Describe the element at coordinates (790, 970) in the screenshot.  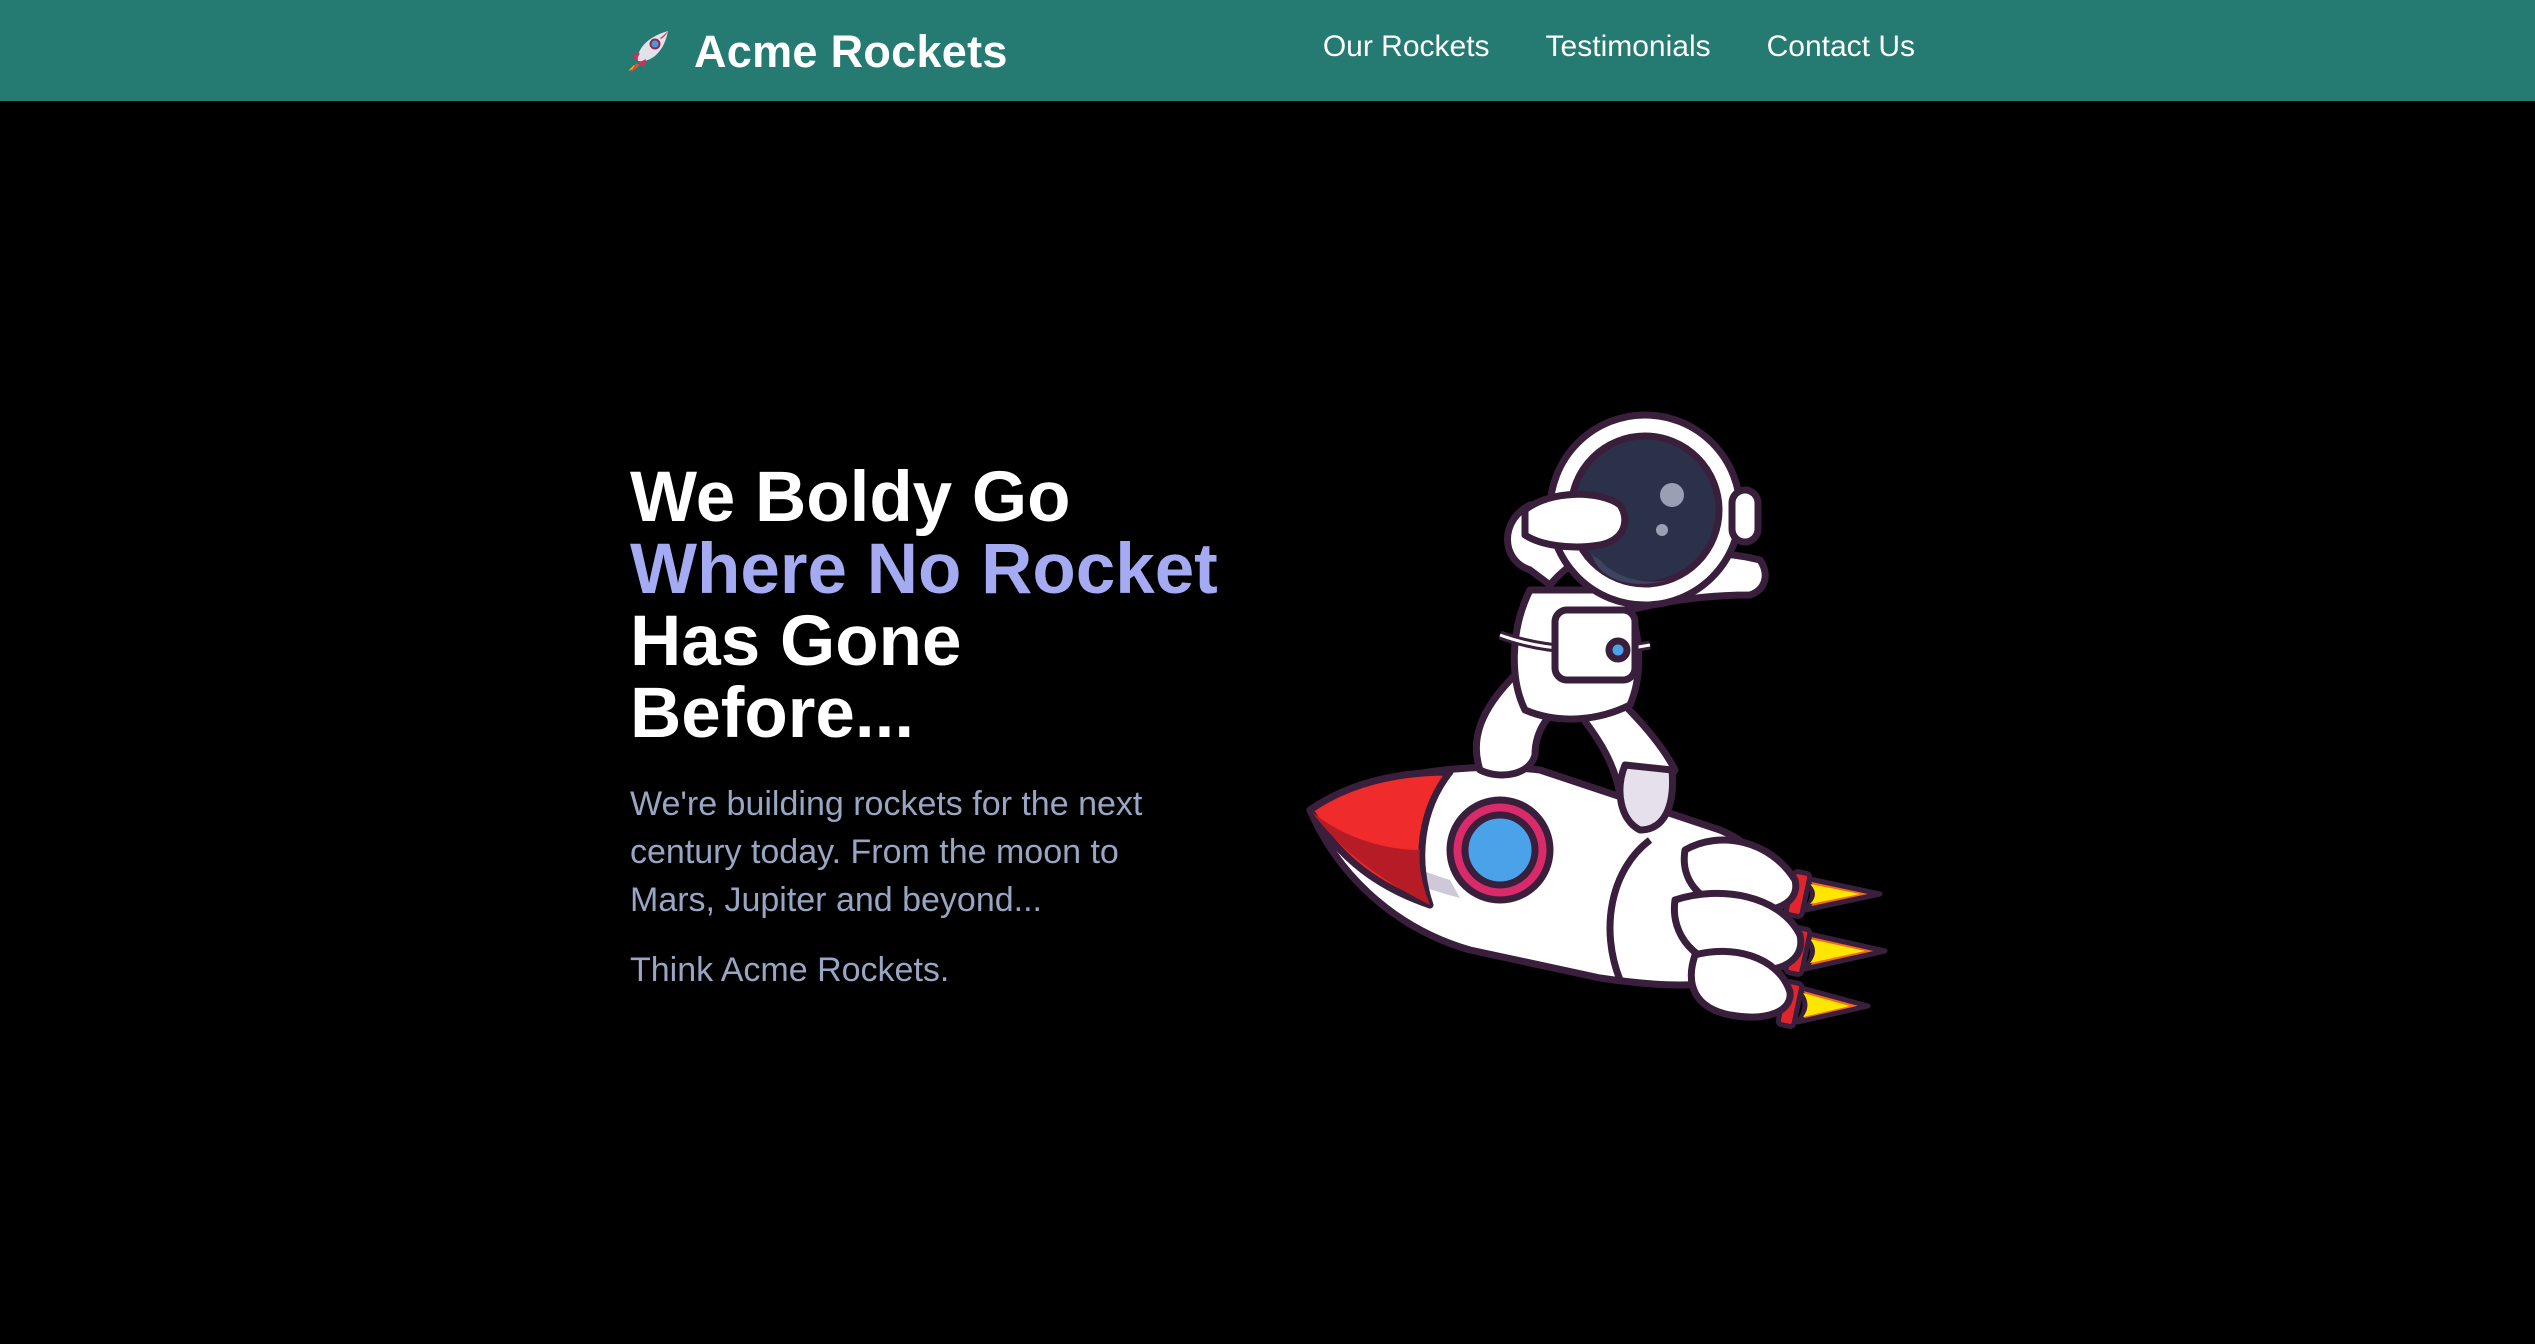
I see `hero-tagline: Think Acme Rockets.` at that location.